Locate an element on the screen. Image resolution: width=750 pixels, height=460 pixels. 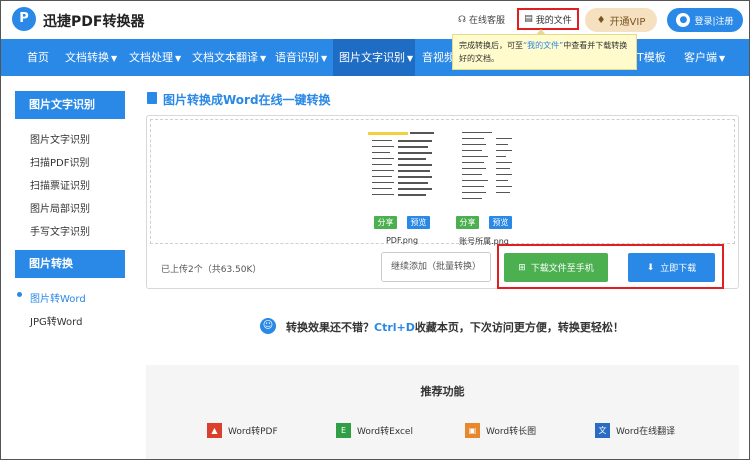
recommend-title: 推荐功能 is located at coordinates (442, 391).